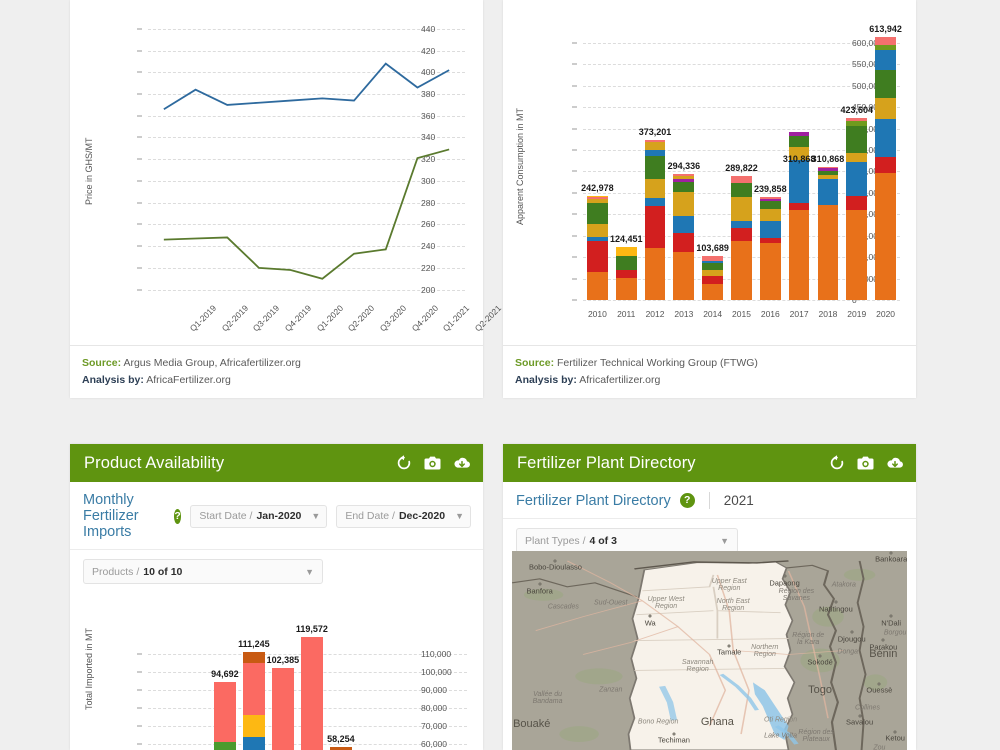 The width and height of the screenshot is (1000, 750). What do you see at coordinates (739, 500) in the screenshot?
I see `year-value: 2021` at bounding box center [739, 500].